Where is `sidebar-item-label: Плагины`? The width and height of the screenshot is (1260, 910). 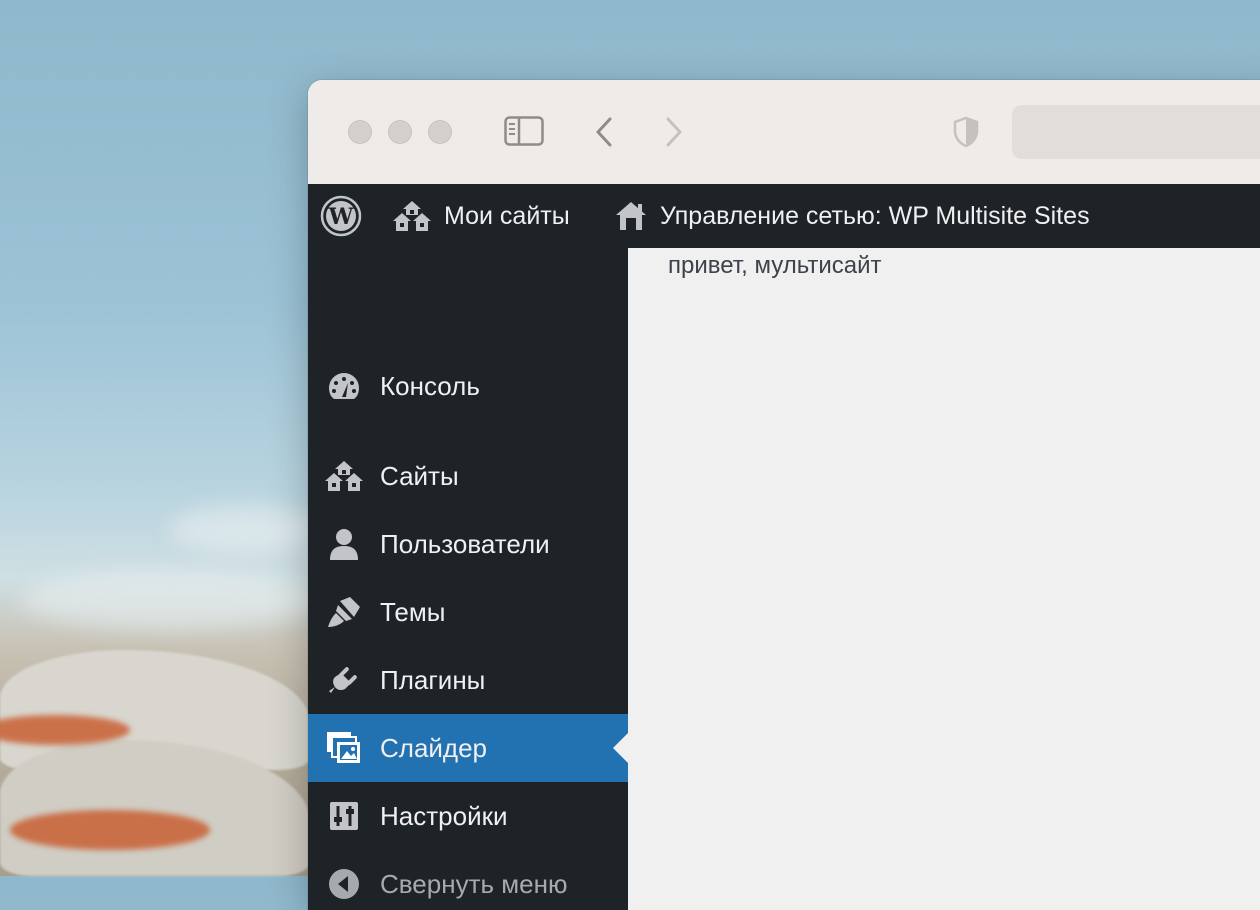 sidebar-item-label: Плагины is located at coordinates (433, 679).